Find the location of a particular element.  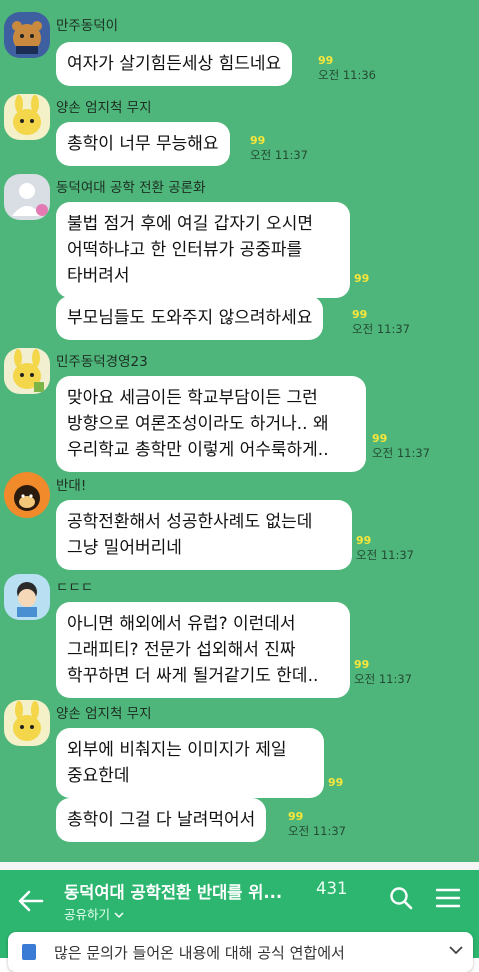

message-line: 방향으로 여론조성이라도 하거나.. 왜 is located at coordinates (198, 424).